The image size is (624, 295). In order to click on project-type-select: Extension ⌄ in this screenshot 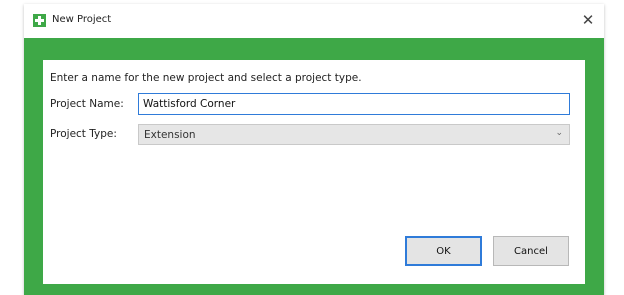, I will do `click(354, 134)`.